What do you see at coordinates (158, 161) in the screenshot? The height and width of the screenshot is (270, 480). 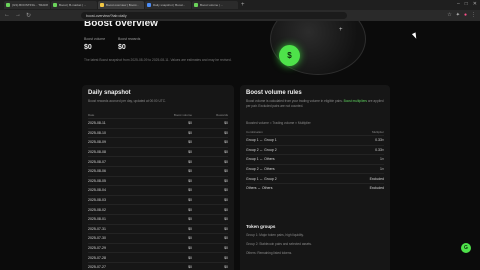 I see `table-row: 2025-08-07 $0 $0` at bounding box center [158, 161].